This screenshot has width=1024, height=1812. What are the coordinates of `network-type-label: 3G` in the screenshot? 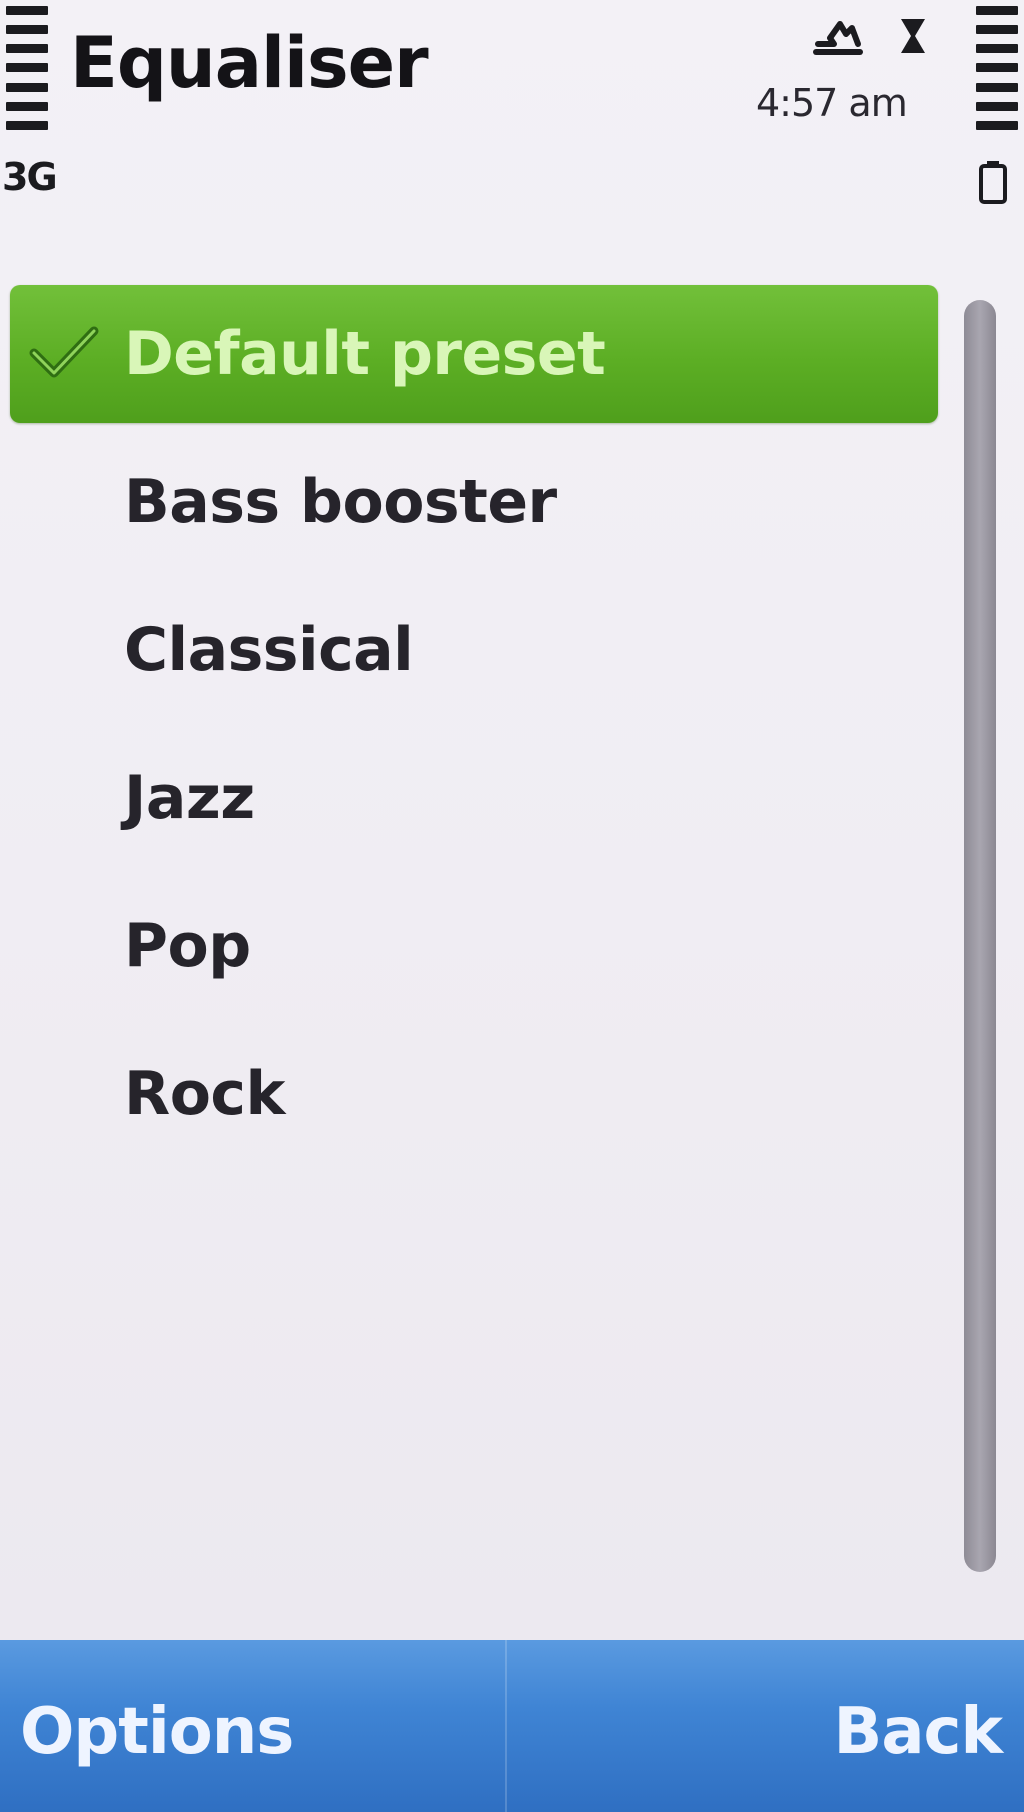 It's located at (30, 177).